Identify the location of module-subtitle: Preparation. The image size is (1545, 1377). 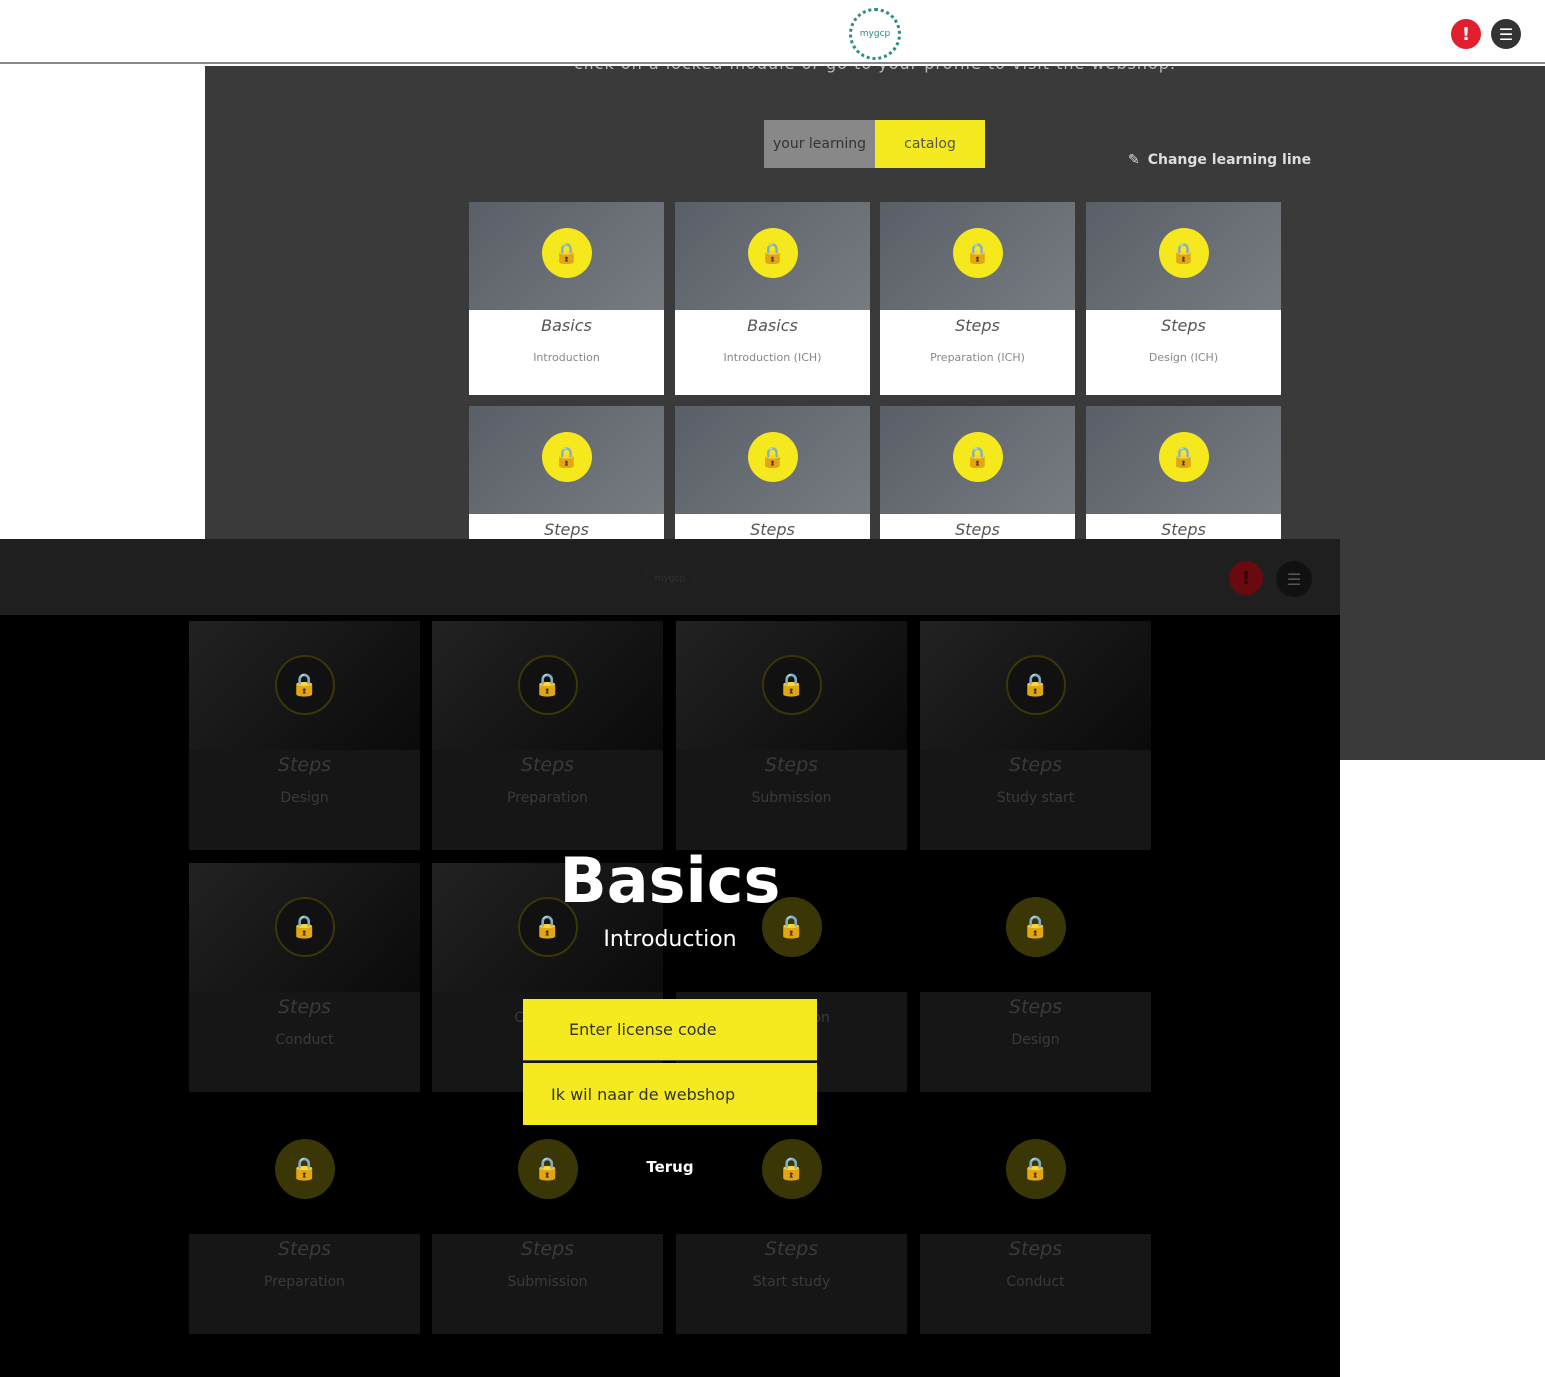
(304, 1282).